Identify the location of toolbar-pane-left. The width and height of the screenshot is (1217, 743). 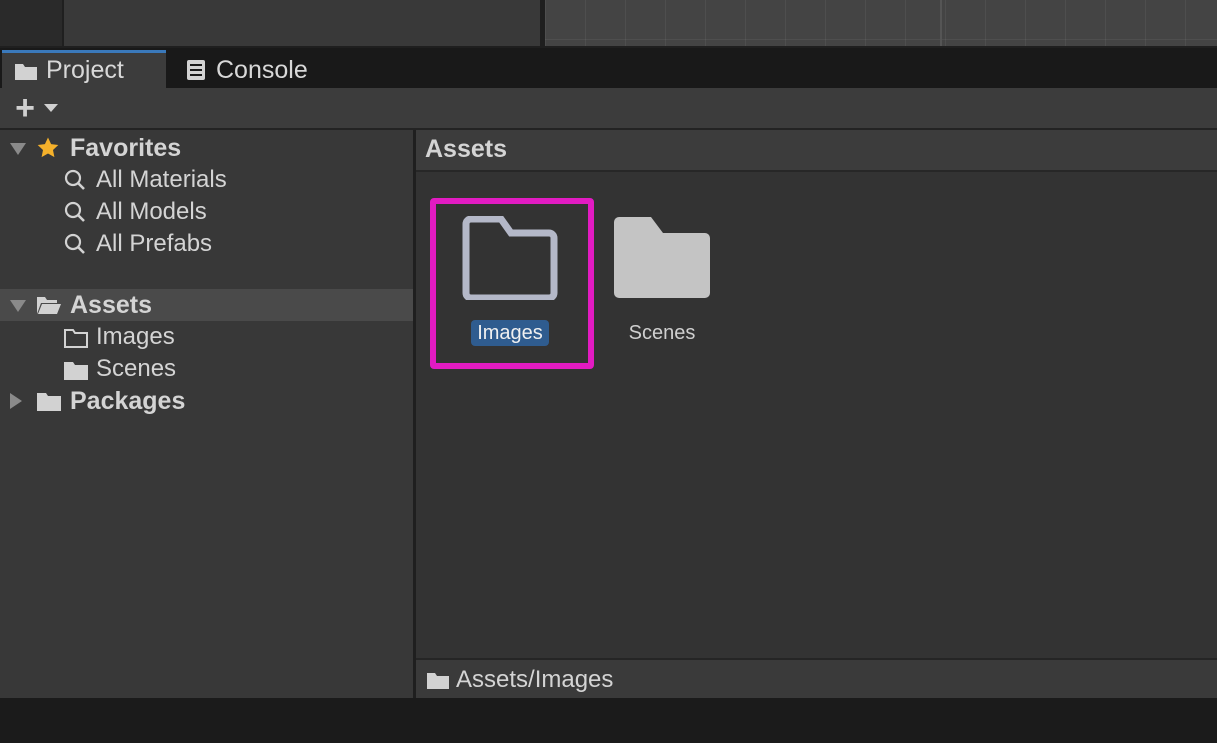
(31, 23).